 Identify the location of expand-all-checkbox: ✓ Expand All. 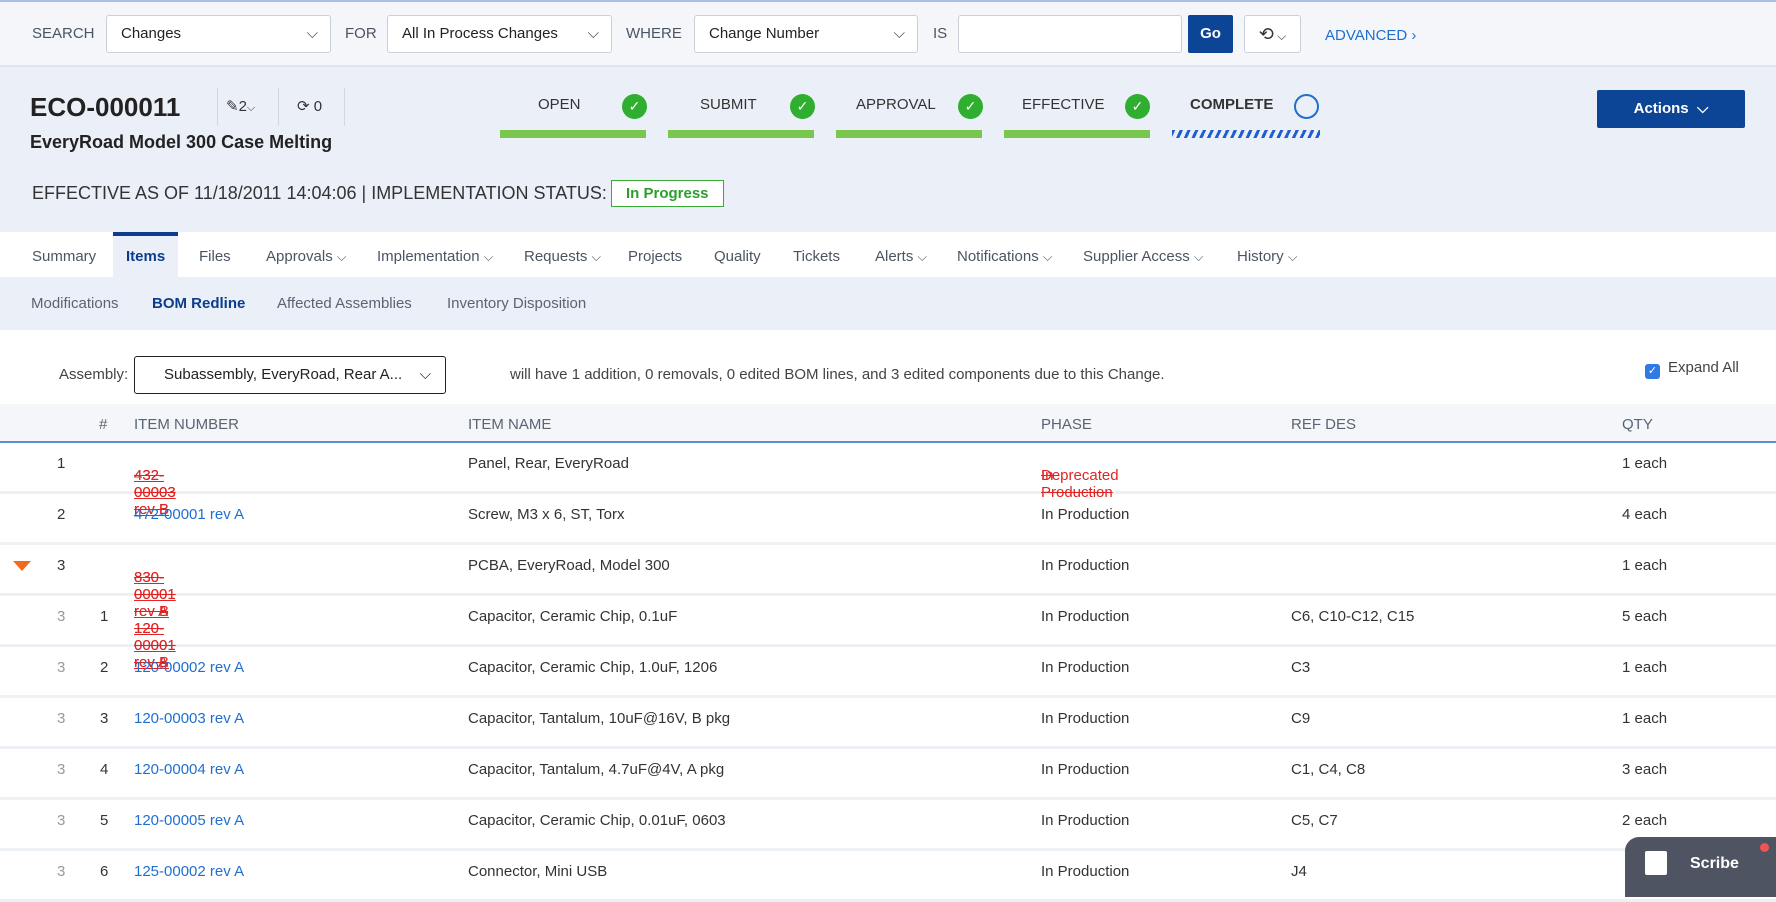
(1692, 369).